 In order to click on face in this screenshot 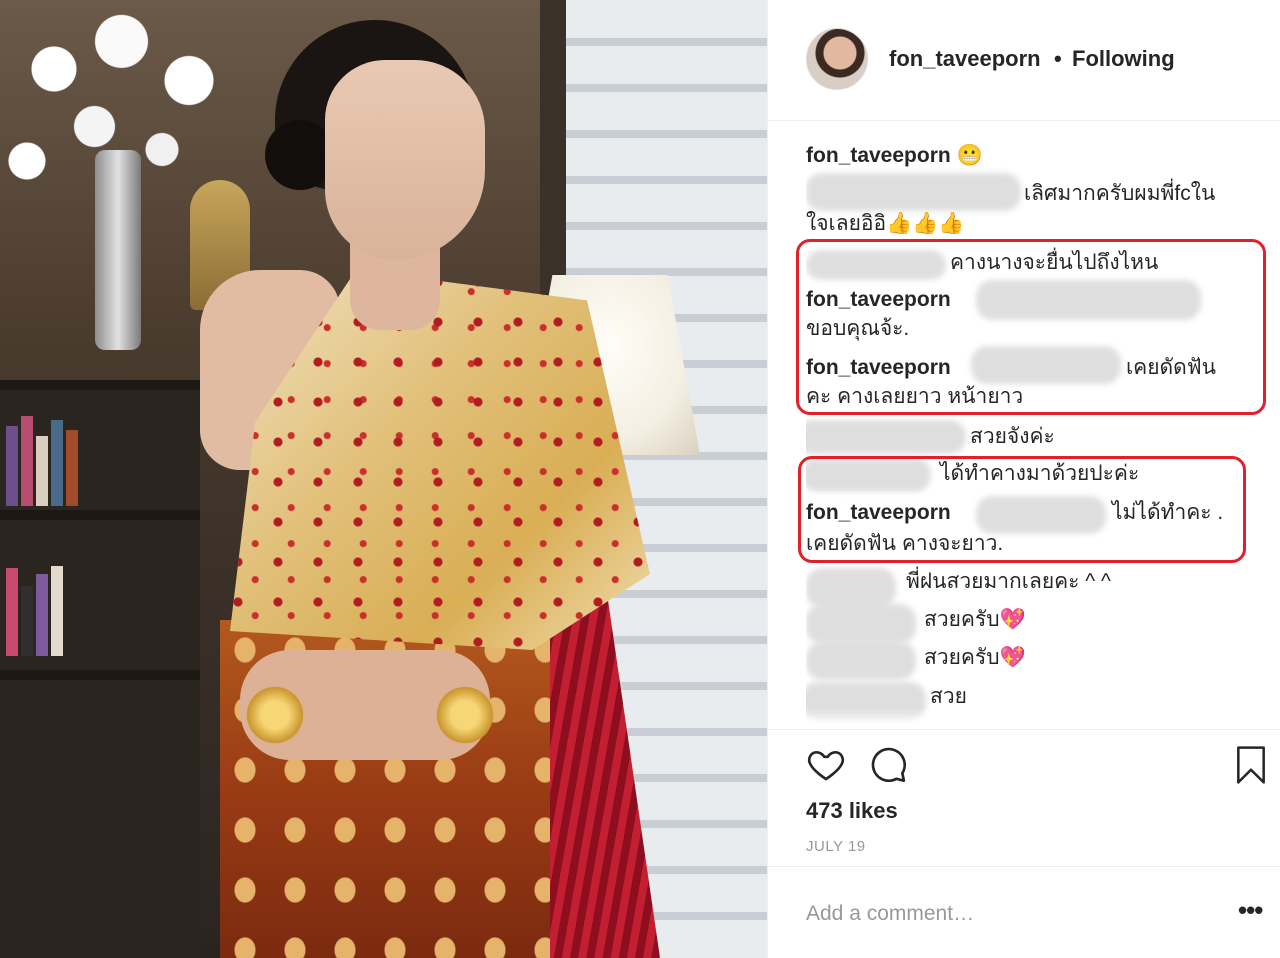, I will do `click(405, 160)`.